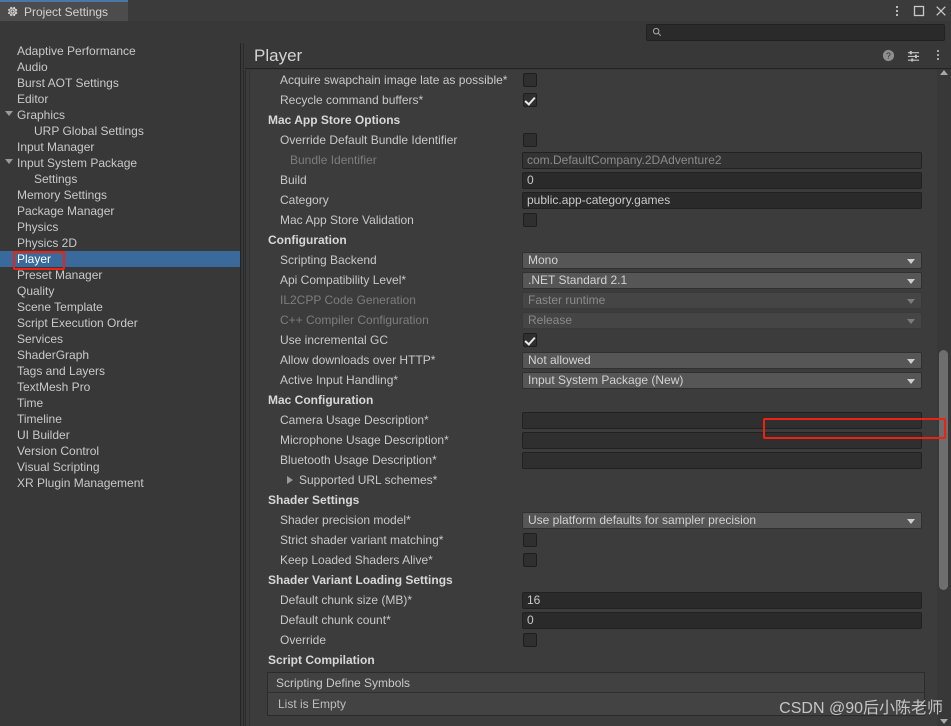  Describe the element at coordinates (591, 140) in the screenshot. I see `setting-row-override-default-bundle-identifier: Override Default Bundle Identifier` at that location.